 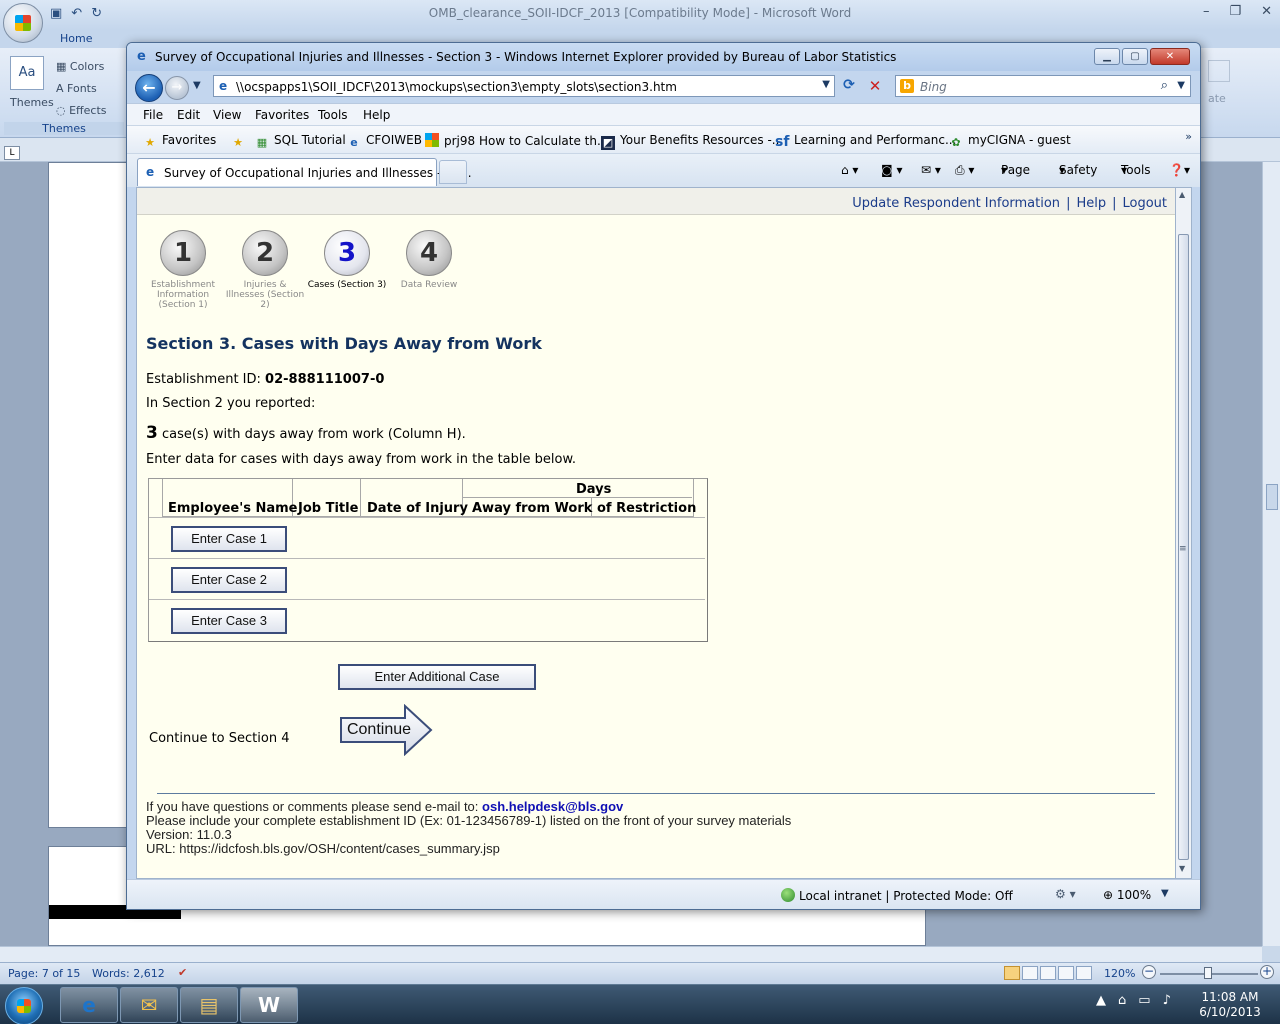 What do you see at coordinates (1167, 1000) in the screenshot?
I see `volume-icon: ♪` at bounding box center [1167, 1000].